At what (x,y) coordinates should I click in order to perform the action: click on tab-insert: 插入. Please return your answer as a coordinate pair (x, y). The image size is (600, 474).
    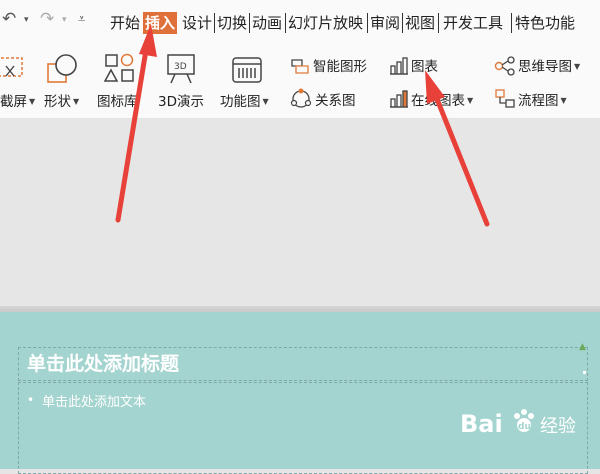
    Looking at the image, I should click on (160, 23).